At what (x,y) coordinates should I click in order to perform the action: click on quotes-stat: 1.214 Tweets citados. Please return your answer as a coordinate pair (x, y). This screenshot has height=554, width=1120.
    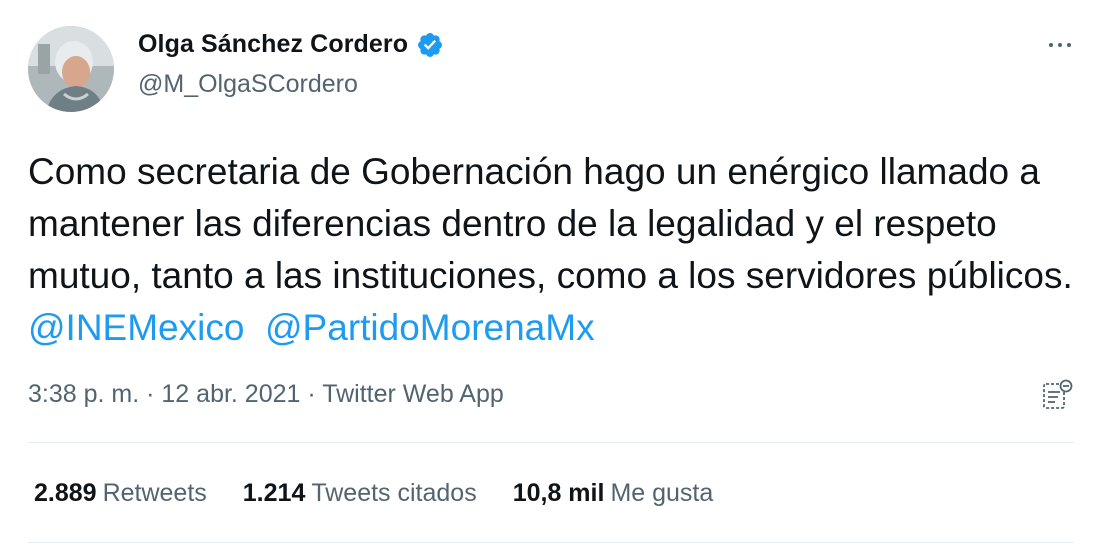
    Looking at the image, I should click on (360, 493).